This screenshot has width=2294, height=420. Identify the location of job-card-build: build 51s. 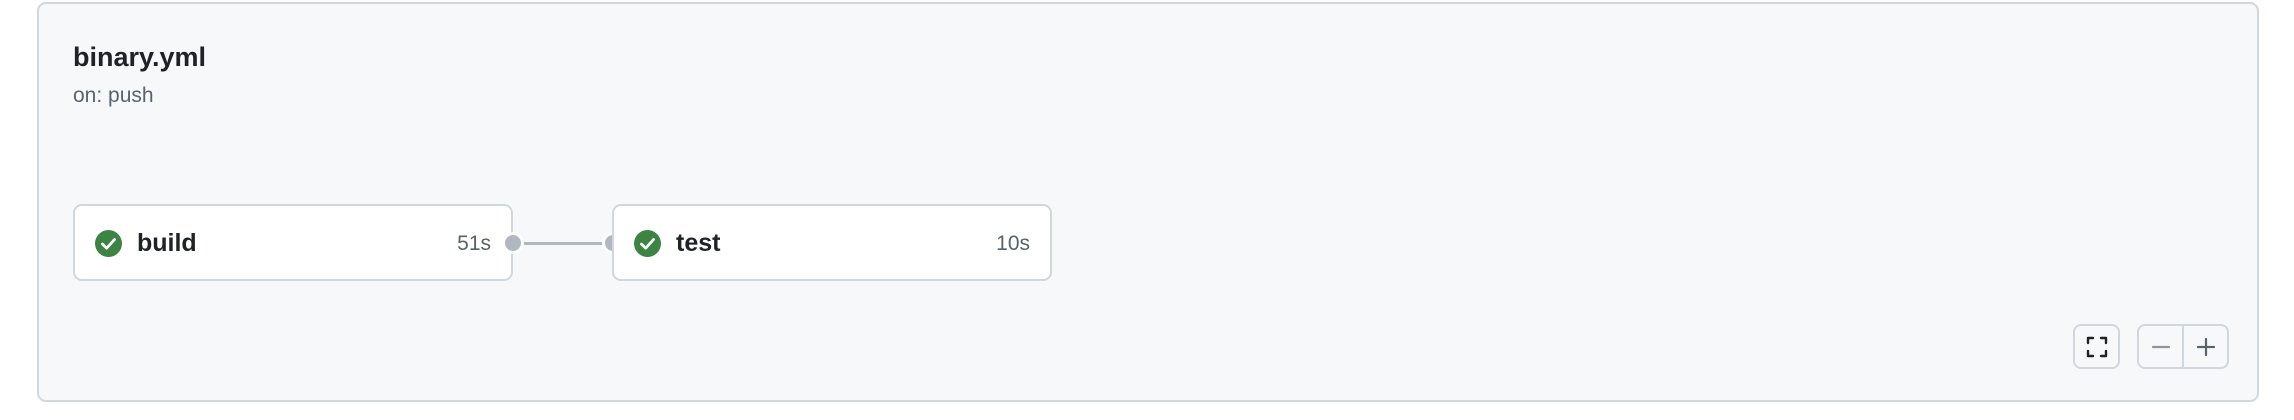
(293, 242).